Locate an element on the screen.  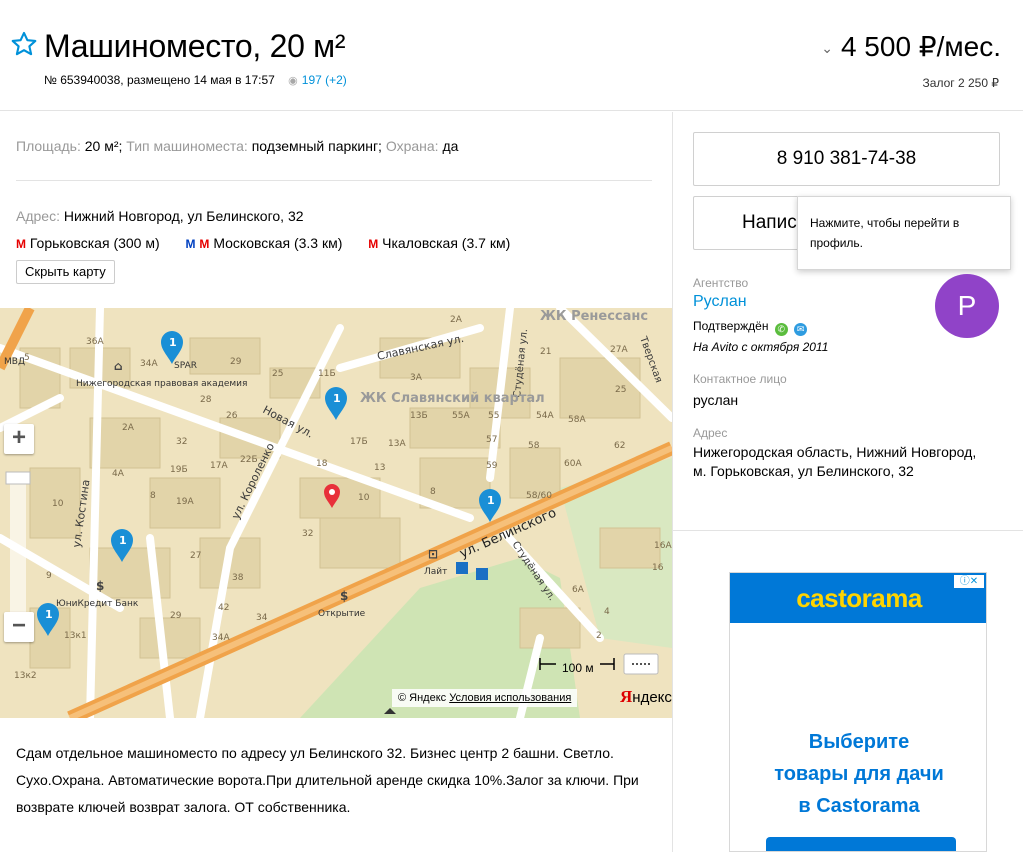
svg-text: 27 is located at coordinates (195, 556).